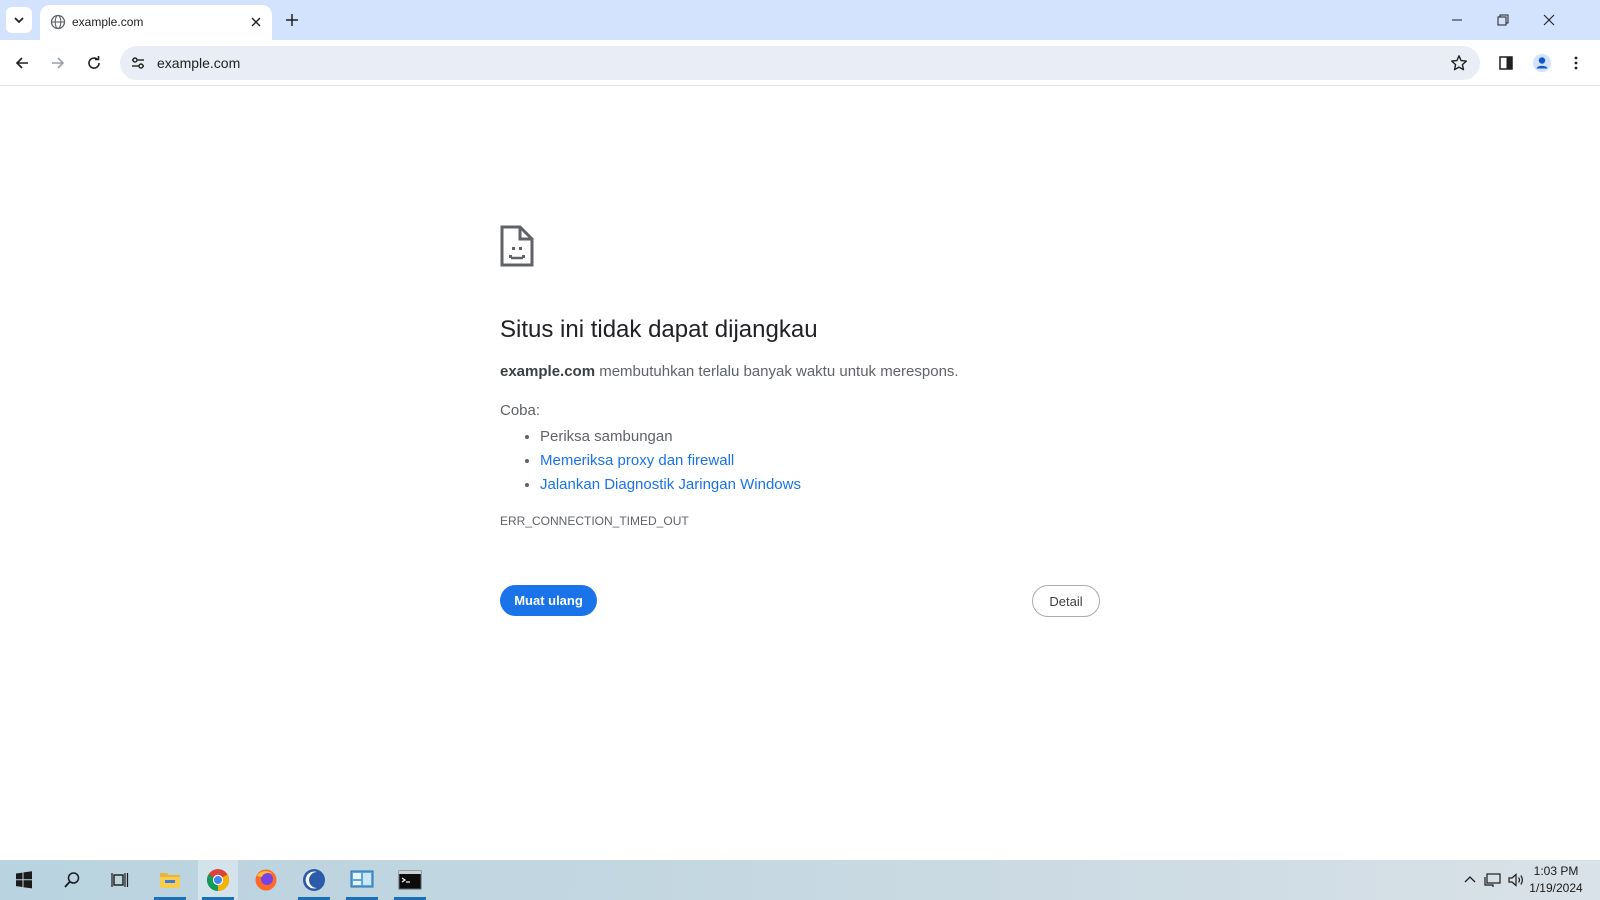 Image resolution: width=1600 pixels, height=900 pixels. Describe the element at coordinates (548, 600) in the screenshot. I see `reload-page-button: Muat ulang` at that location.